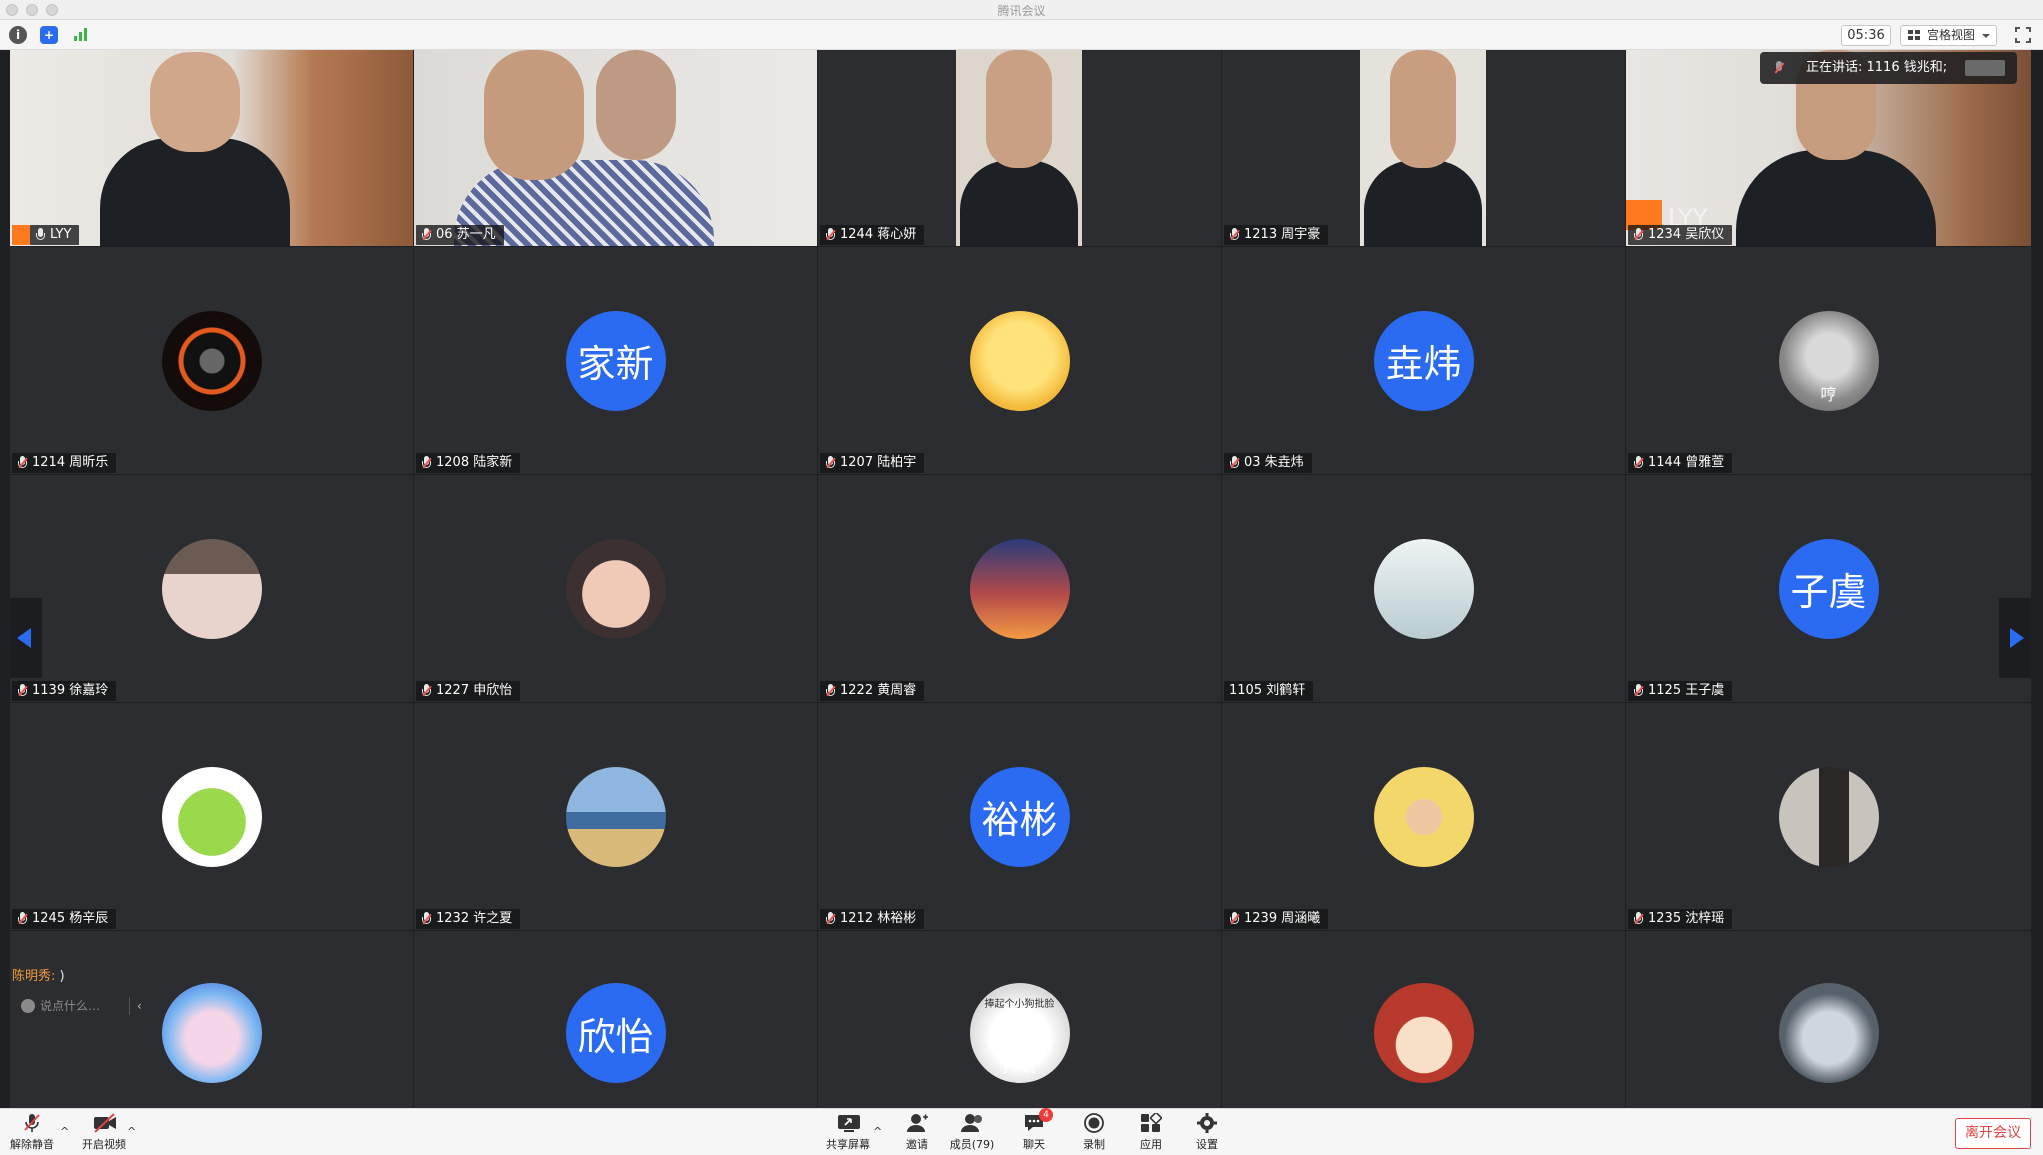 The height and width of the screenshot is (1155, 2043). Describe the element at coordinates (1828, 360) in the screenshot. I see `participant-tile: 哼 1144 曾雅萱` at that location.